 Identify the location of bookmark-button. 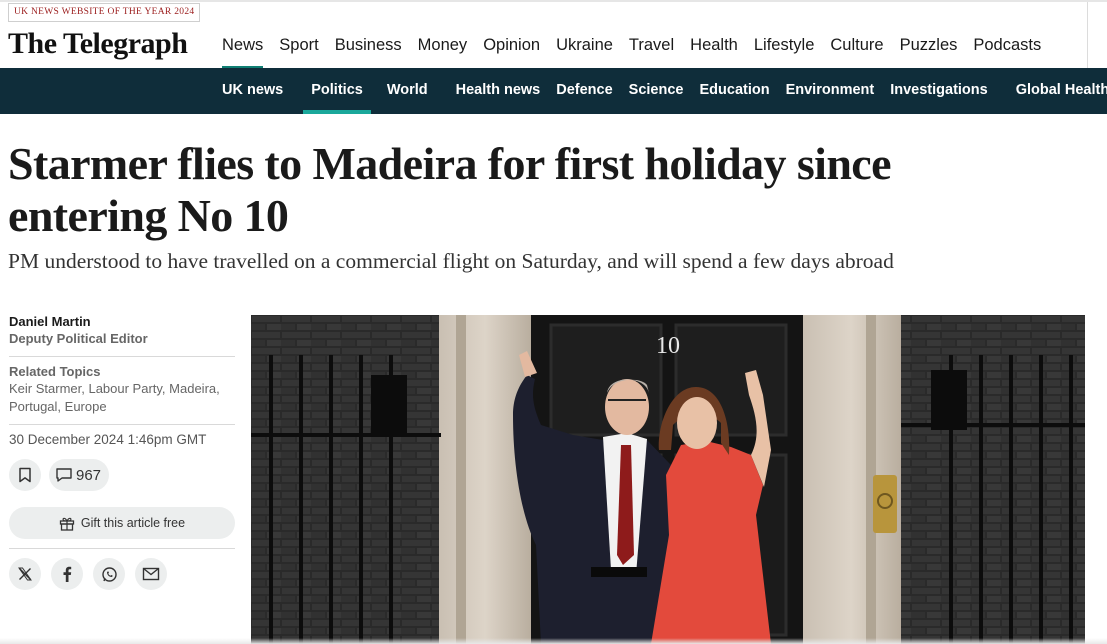
(25, 475).